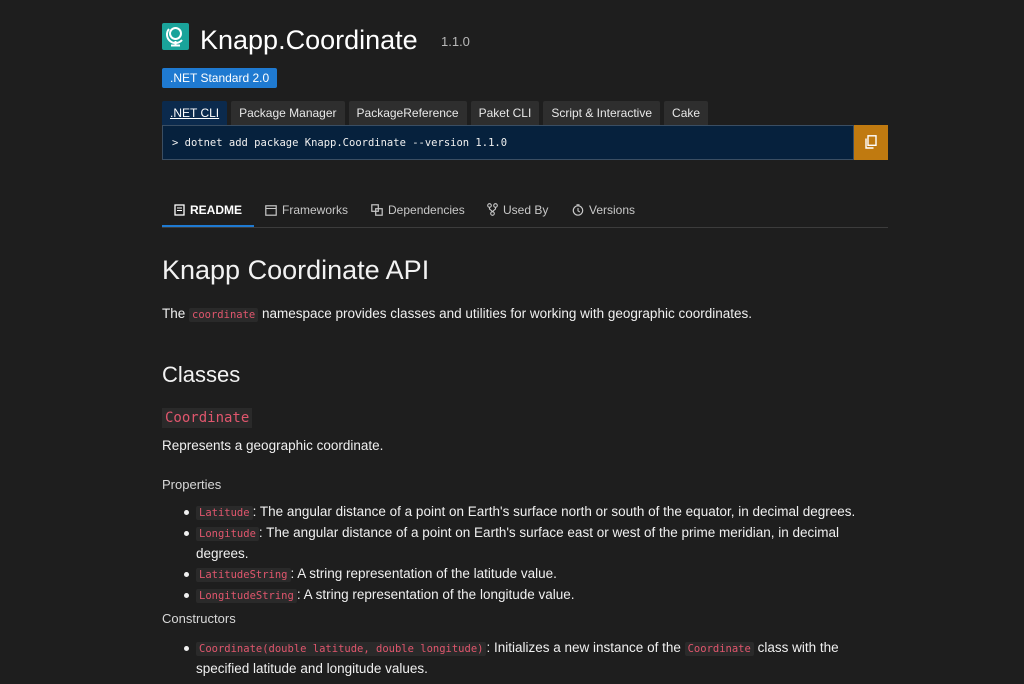  I want to click on class-name-heading: Coordinate, so click(207, 418).